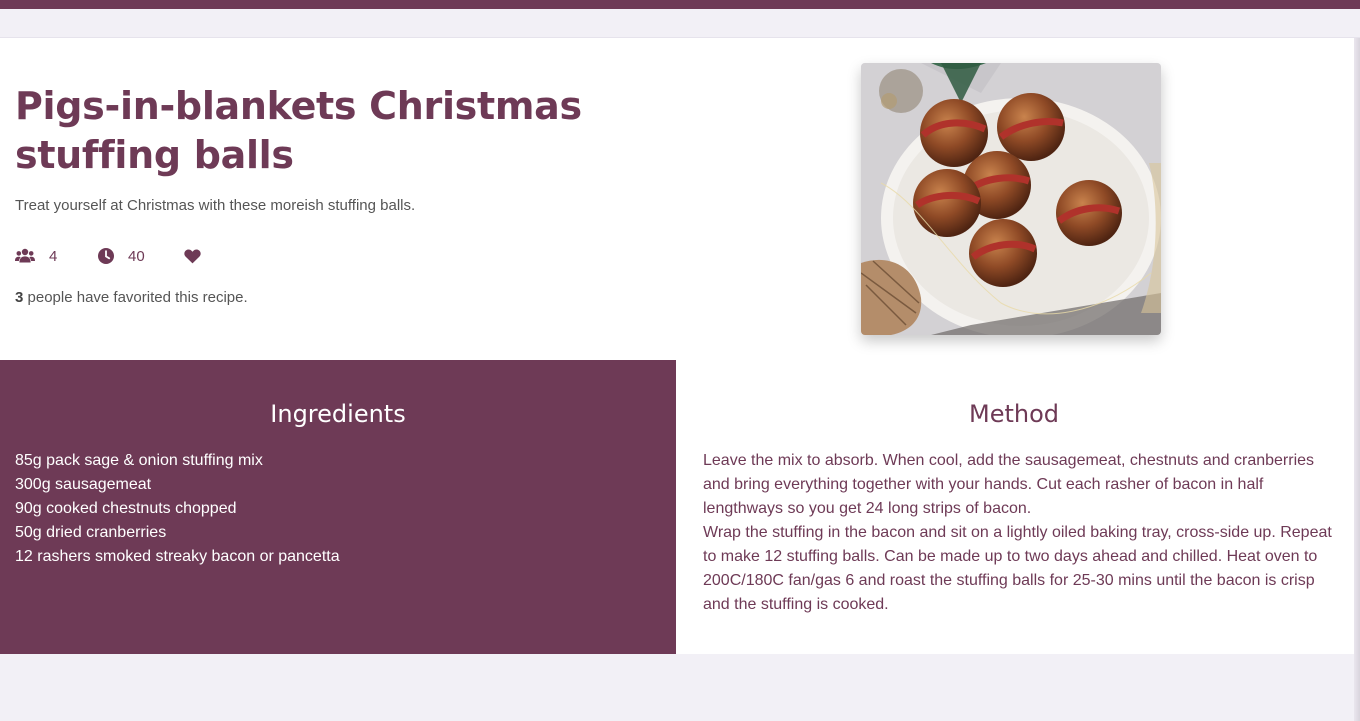 This screenshot has width=1360, height=721. Describe the element at coordinates (680, 23) in the screenshot. I see `header-area` at that location.